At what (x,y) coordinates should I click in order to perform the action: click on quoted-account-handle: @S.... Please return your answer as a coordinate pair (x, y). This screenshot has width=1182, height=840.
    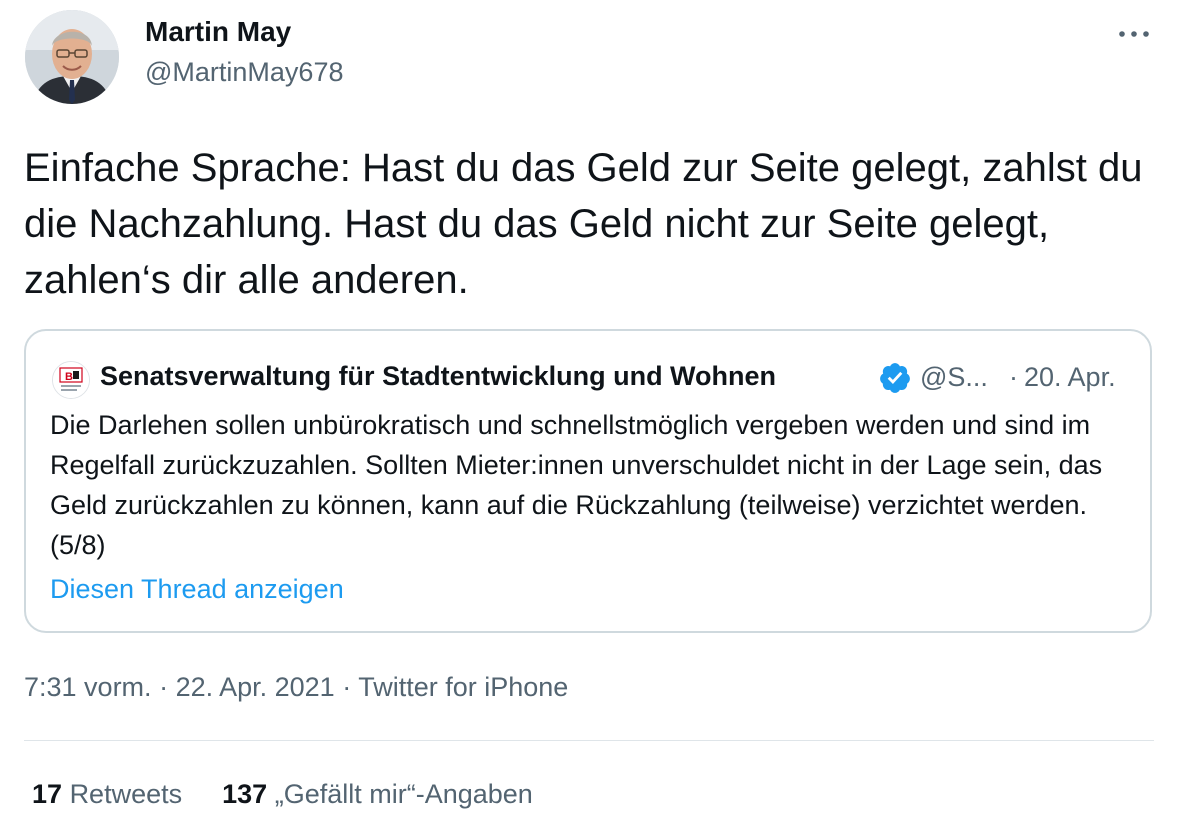
    Looking at the image, I should click on (954, 377).